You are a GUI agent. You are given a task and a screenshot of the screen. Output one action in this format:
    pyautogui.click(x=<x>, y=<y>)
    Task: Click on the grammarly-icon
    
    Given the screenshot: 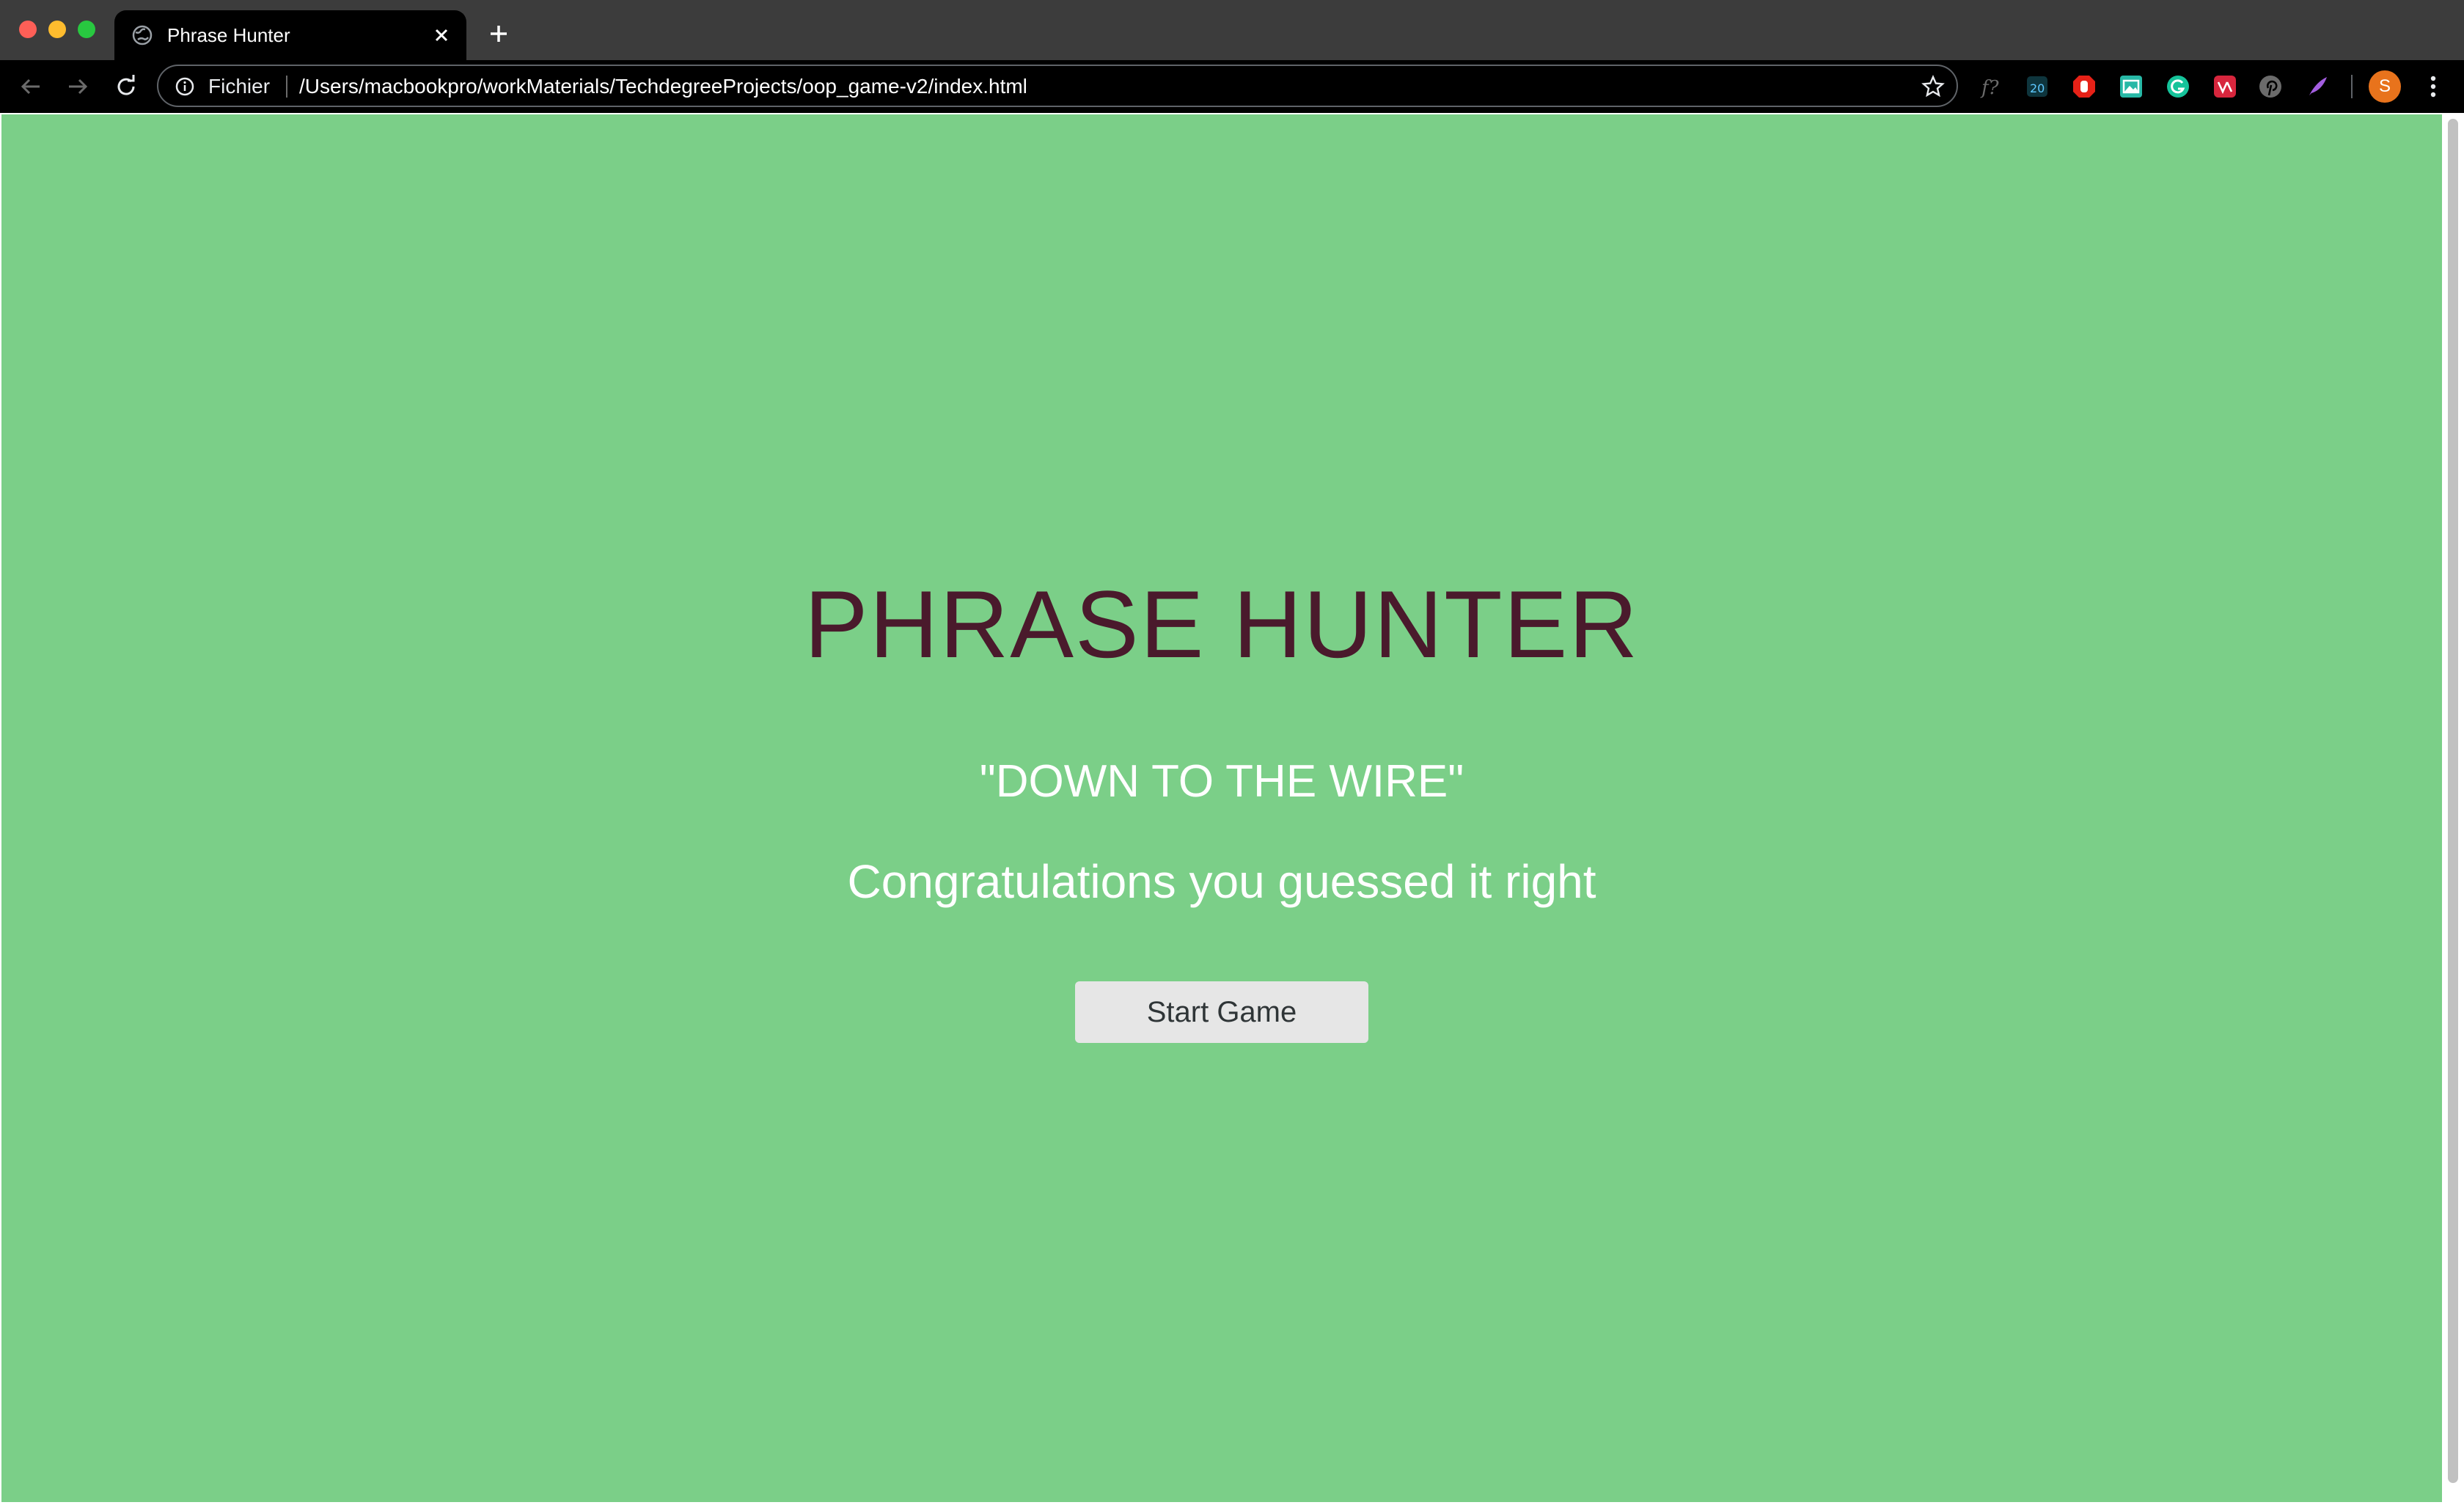 What is the action you would take?
    pyautogui.click(x=2178, y=86)
    